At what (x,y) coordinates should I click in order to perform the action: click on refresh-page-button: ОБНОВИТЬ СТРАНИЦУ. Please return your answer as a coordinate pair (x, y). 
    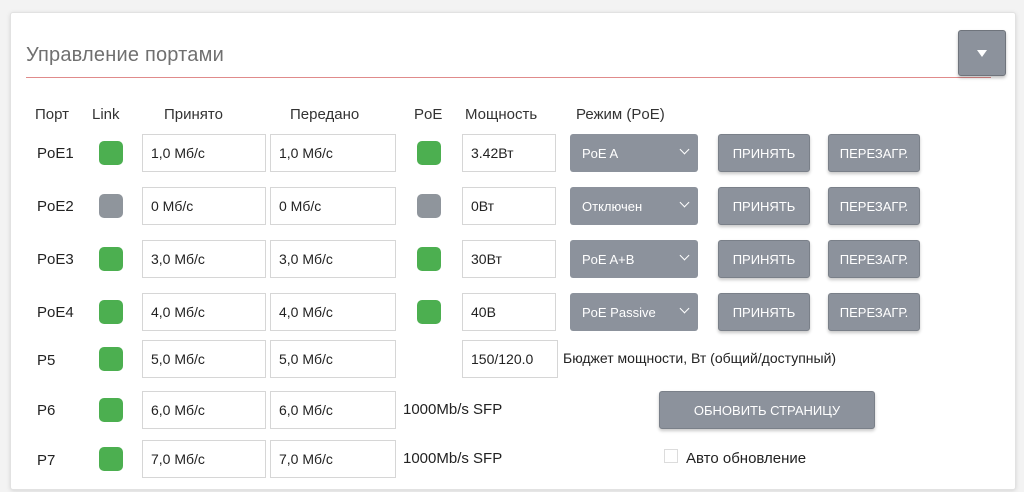
    Looking at the image, I should click on (767, 410).